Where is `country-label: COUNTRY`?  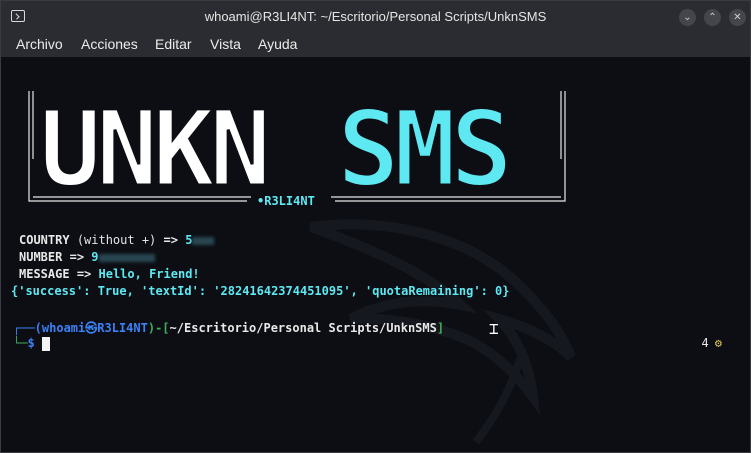 country-label: COUNTRY is located at coordinates (44, 240).